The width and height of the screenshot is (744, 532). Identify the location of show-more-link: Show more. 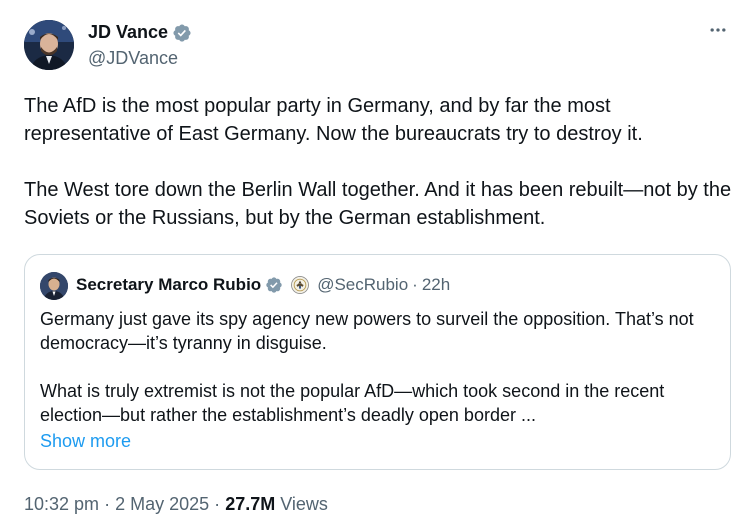
(85, 441).